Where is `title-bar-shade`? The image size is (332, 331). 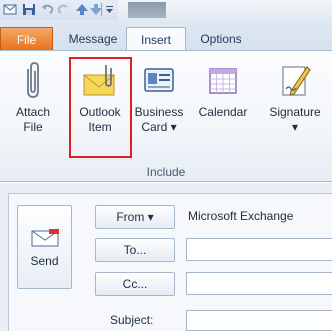 title-bar-shade is located at coordinates (147, 10).